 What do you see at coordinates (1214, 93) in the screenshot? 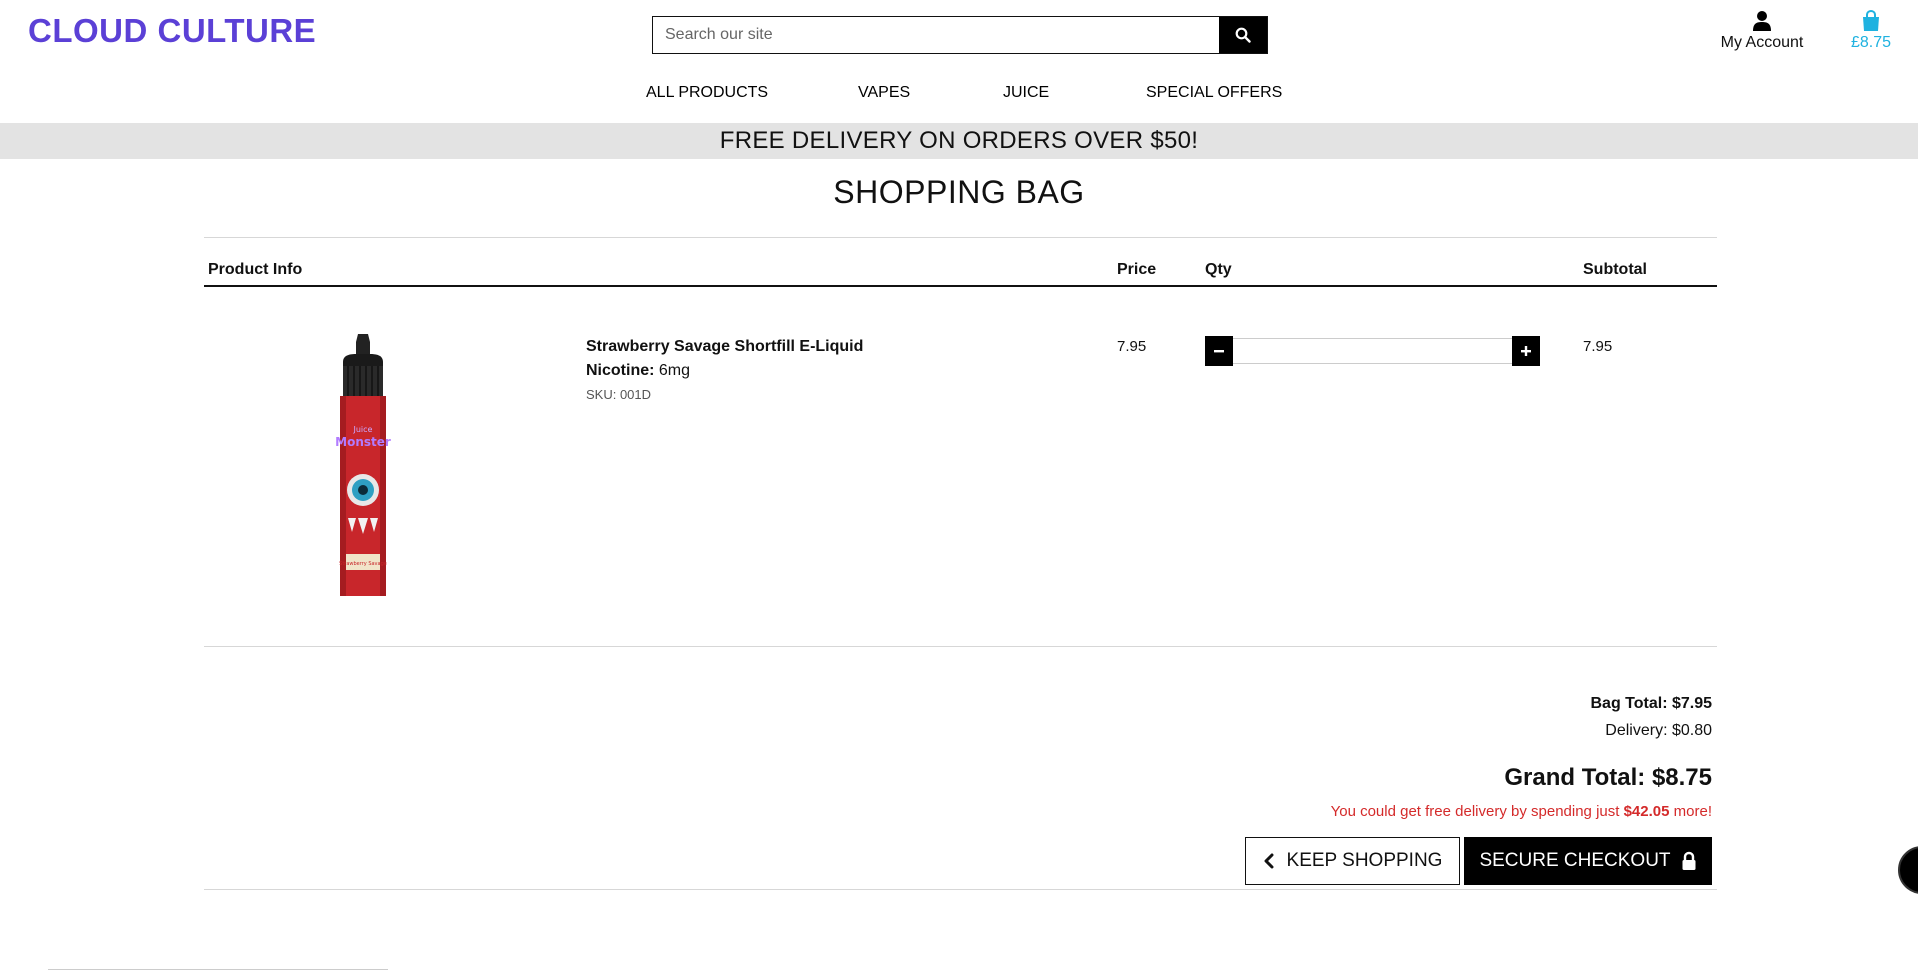
I see `nav-special-offers: SPECIAL OFFERS` at bounding box center [1214, 93].